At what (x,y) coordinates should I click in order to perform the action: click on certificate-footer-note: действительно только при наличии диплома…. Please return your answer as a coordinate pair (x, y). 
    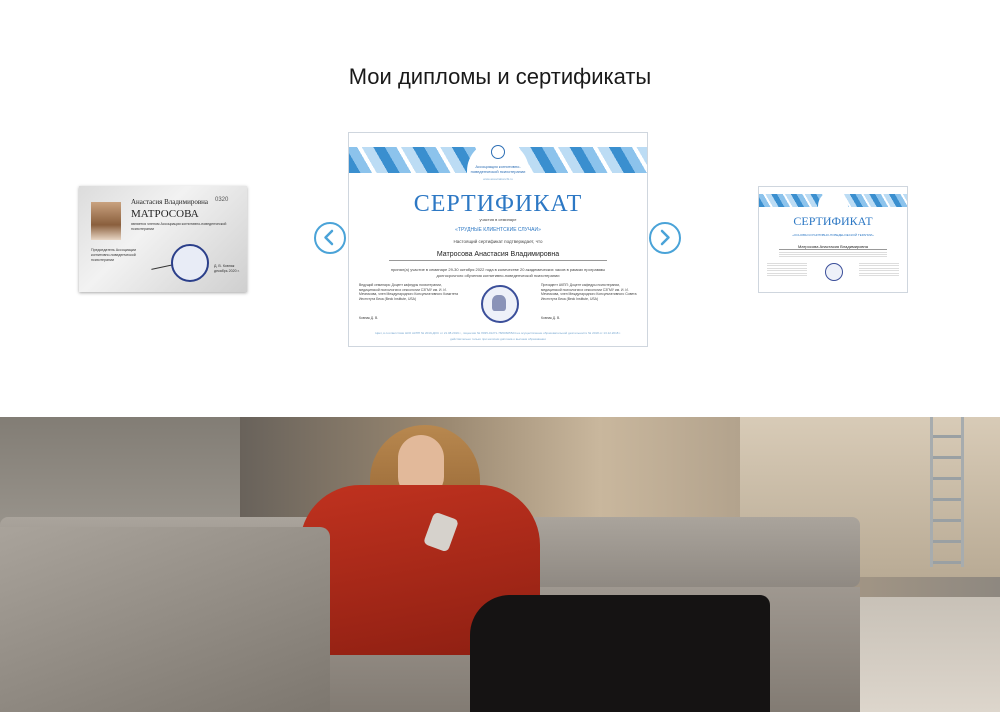
    Looking at the image, I should click on (498, 339).